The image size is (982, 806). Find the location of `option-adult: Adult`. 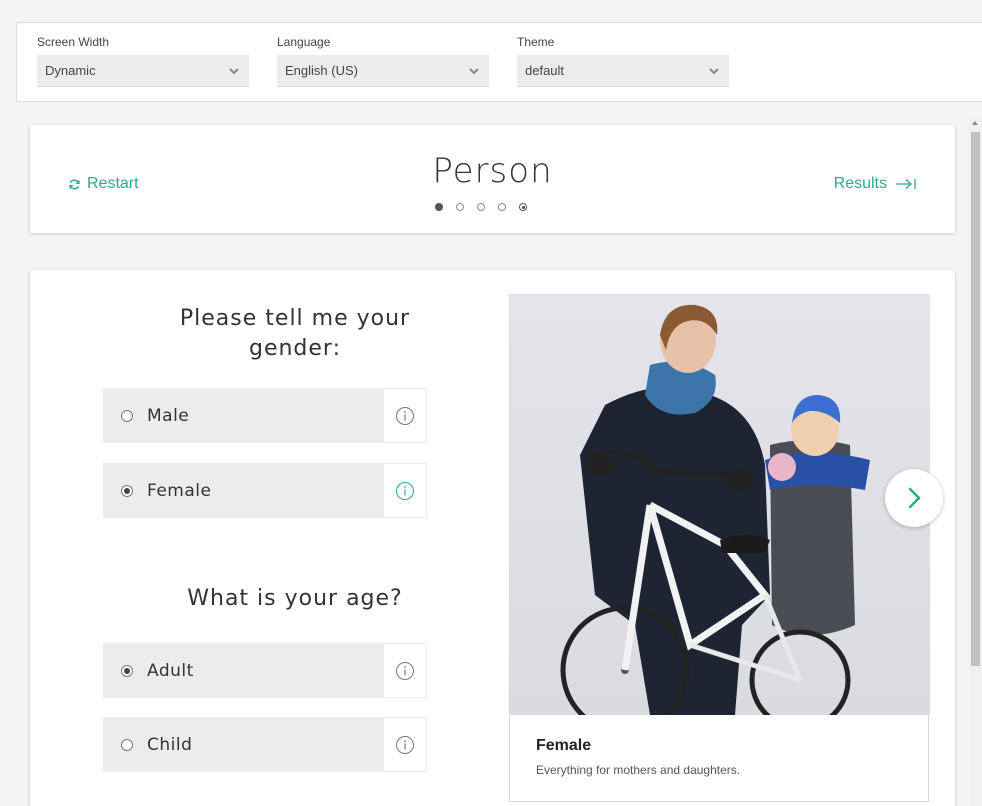

option-adult: Adult is located at coordinates (265, 670).